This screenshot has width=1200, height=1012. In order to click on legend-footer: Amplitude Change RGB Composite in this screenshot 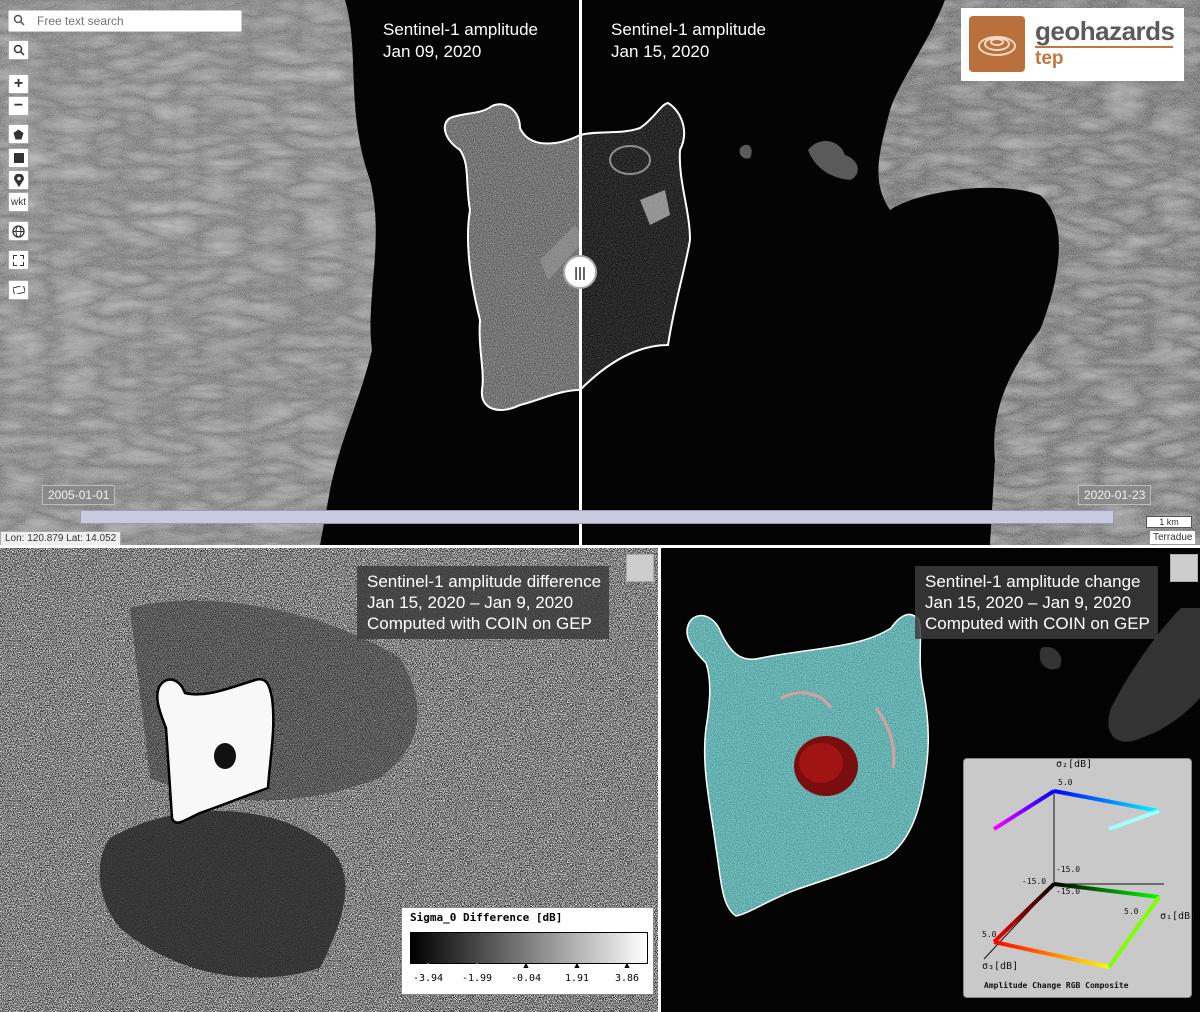, I will do `click(1056, 985)`.